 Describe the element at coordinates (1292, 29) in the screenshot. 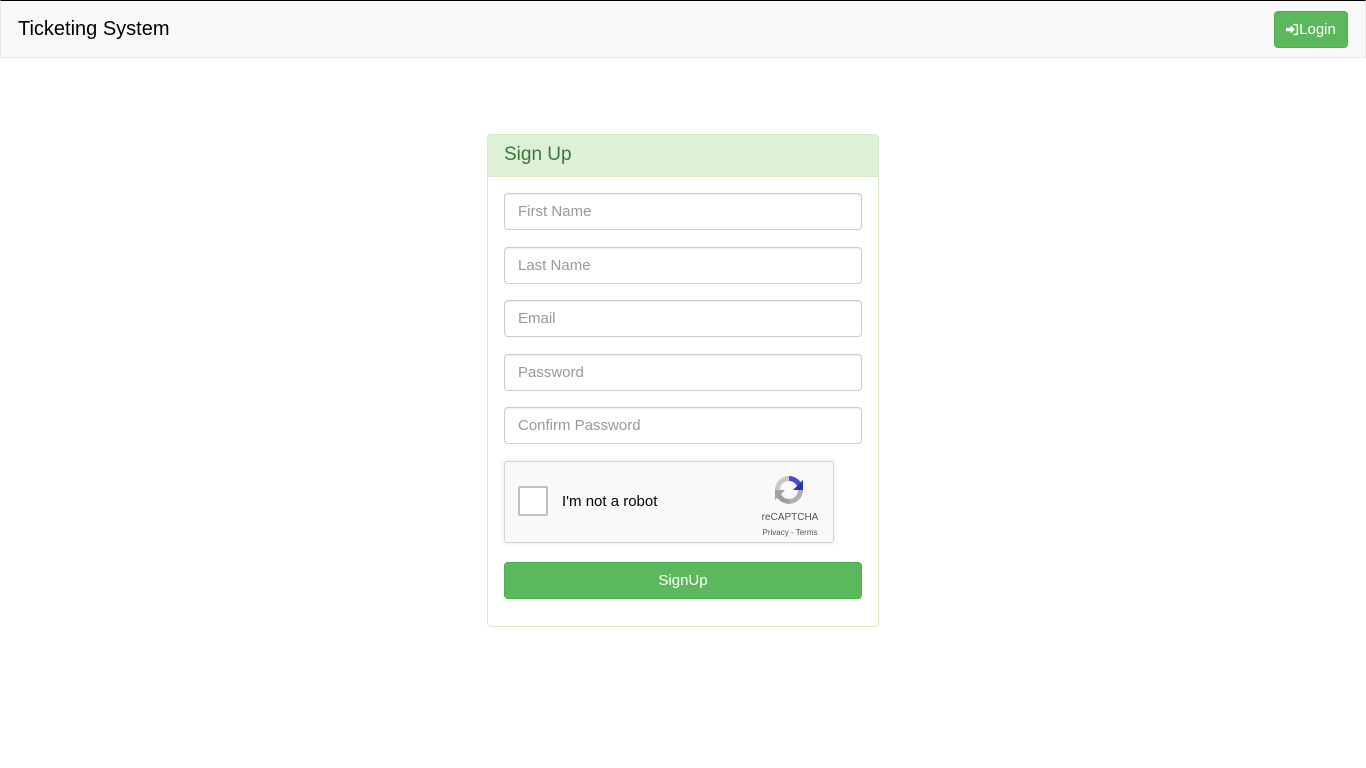

I see `sign-in-icon` at that location.